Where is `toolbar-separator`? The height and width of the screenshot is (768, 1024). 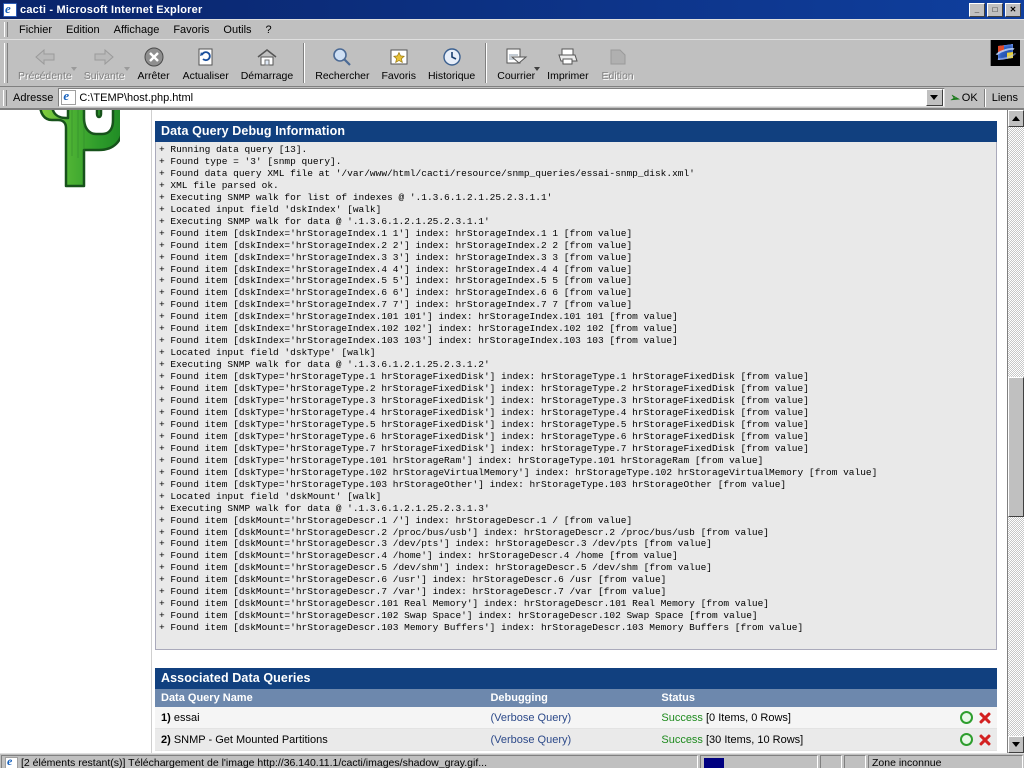
toolbar-separator is located at coordinates (304, 63).